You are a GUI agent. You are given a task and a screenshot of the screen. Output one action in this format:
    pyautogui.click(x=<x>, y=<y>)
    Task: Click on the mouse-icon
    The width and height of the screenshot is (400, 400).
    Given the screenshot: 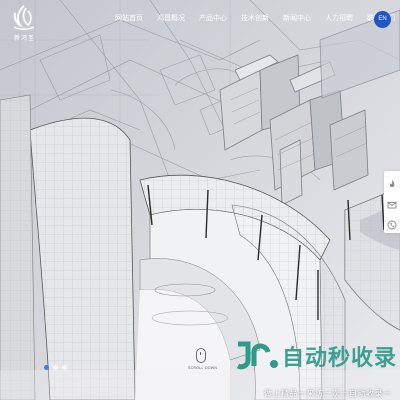 What is the action you would take?
    pyautogui.click(x=201, y=355)
    